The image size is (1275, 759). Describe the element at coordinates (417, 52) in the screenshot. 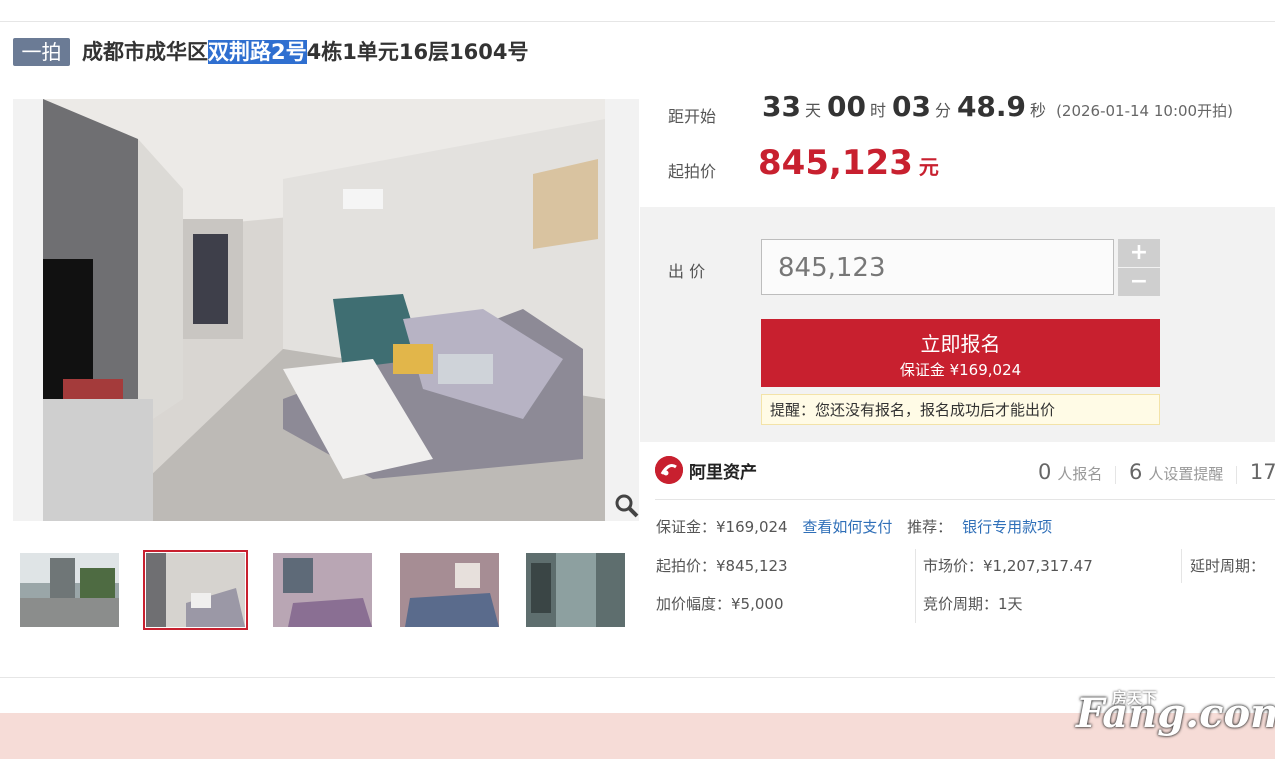

I see `title-suffix: 4栋1单元16层1604号` at that location.